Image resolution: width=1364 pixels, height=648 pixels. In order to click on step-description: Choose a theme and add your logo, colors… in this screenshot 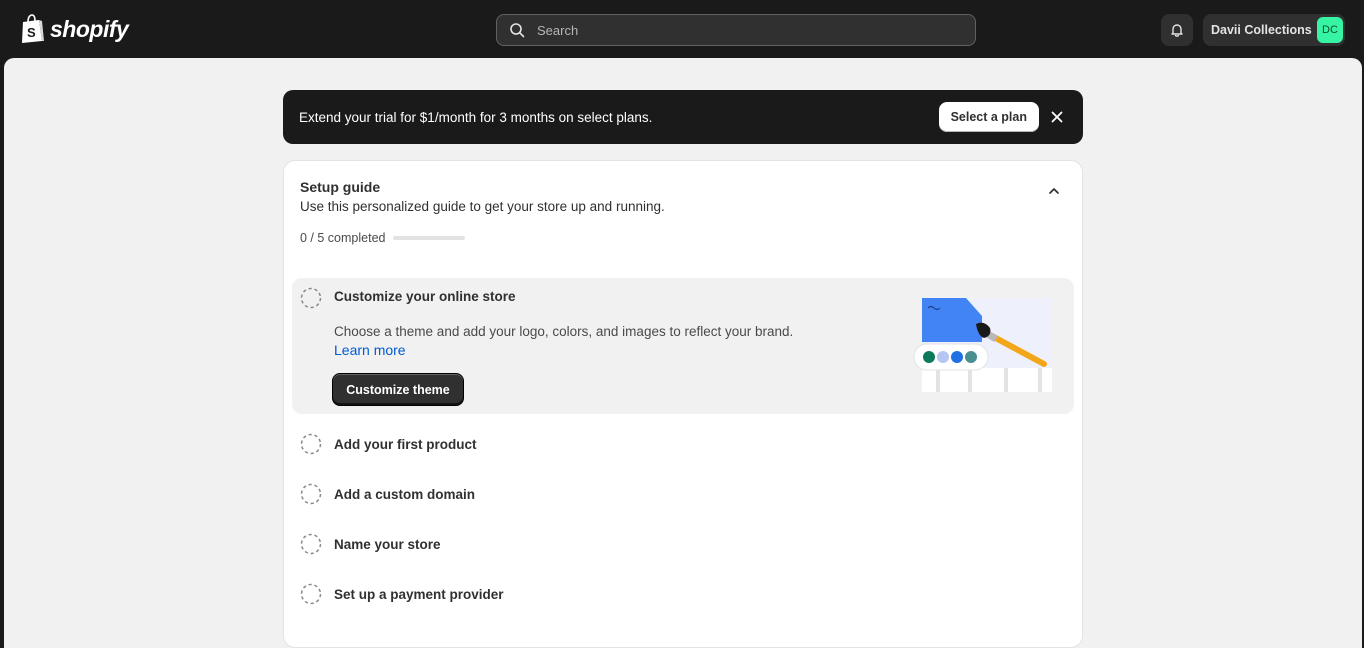, I will do `click(564, 331)`.